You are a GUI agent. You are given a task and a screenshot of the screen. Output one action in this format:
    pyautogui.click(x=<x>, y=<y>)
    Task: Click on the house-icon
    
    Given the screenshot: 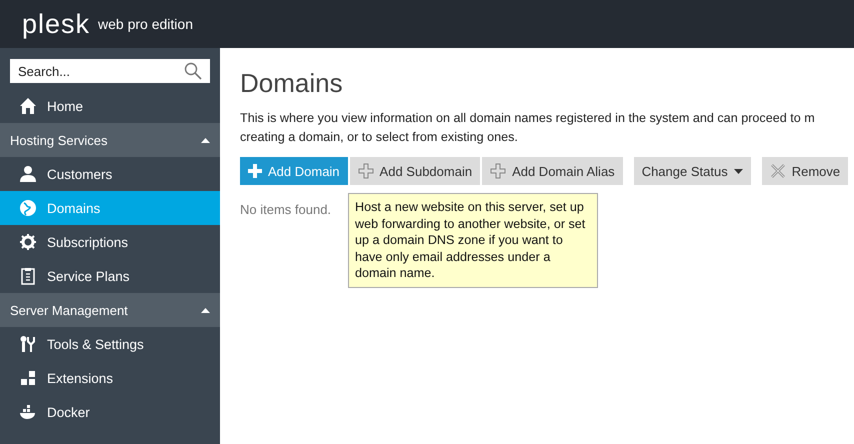 What is the action you would take?
    pyautogui.click(x=28, y=106)
    